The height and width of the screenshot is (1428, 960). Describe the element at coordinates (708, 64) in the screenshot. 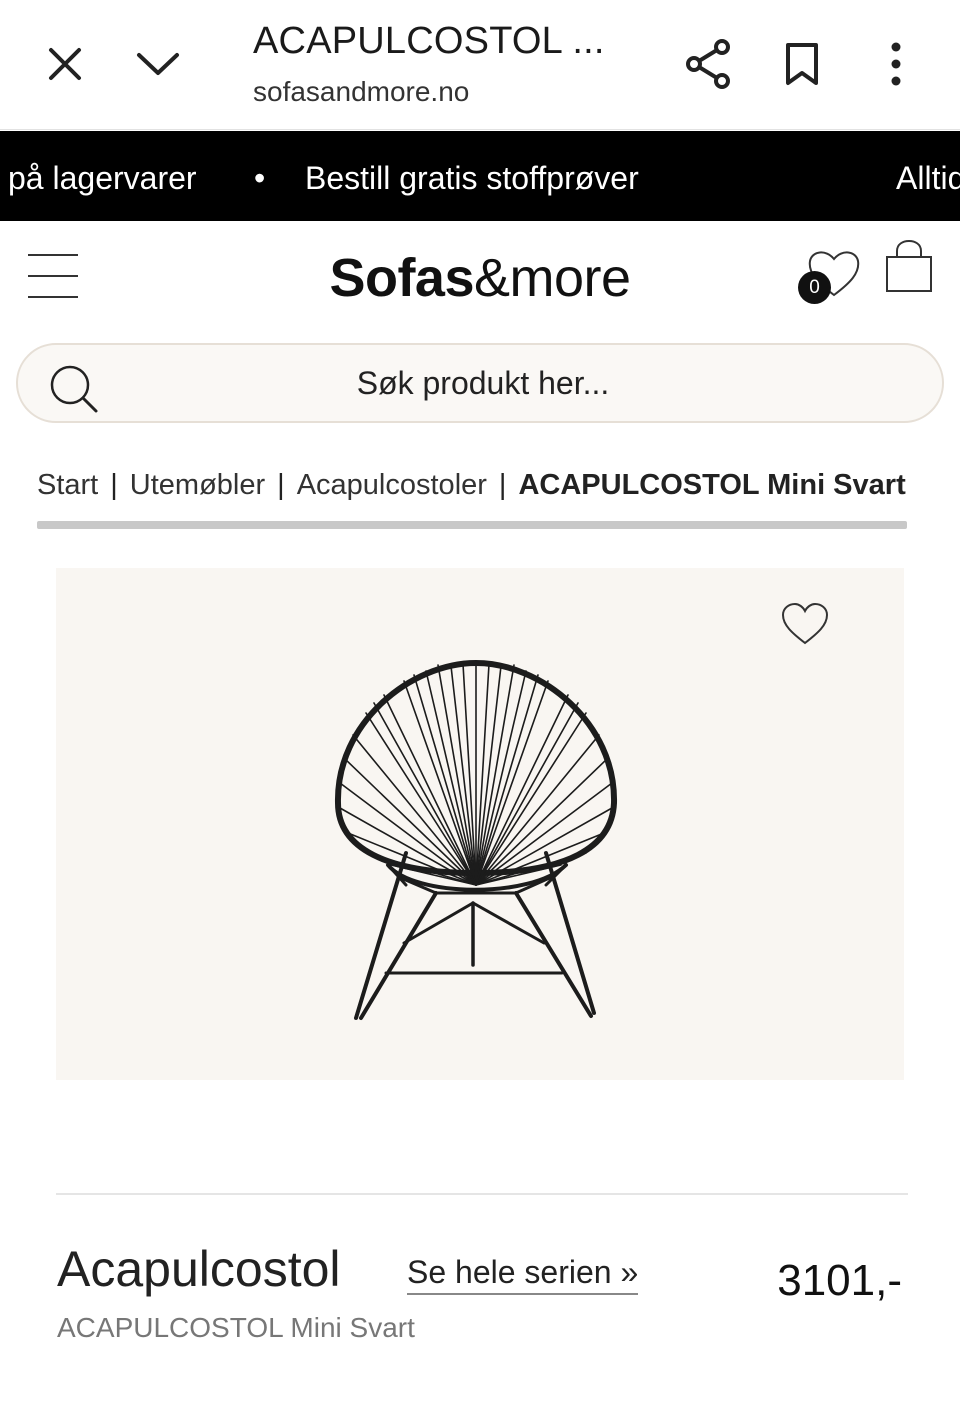

I see `share-icon` at that location.